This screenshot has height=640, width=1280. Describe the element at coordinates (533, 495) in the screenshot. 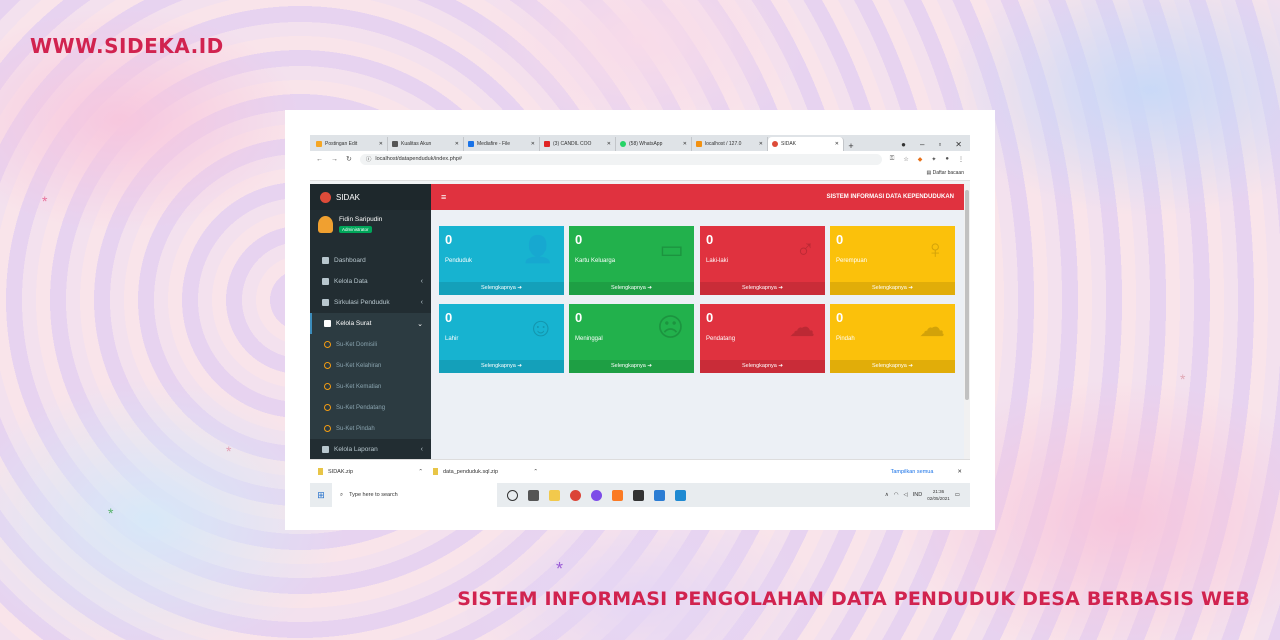

I see `widgets-icon` at that location.